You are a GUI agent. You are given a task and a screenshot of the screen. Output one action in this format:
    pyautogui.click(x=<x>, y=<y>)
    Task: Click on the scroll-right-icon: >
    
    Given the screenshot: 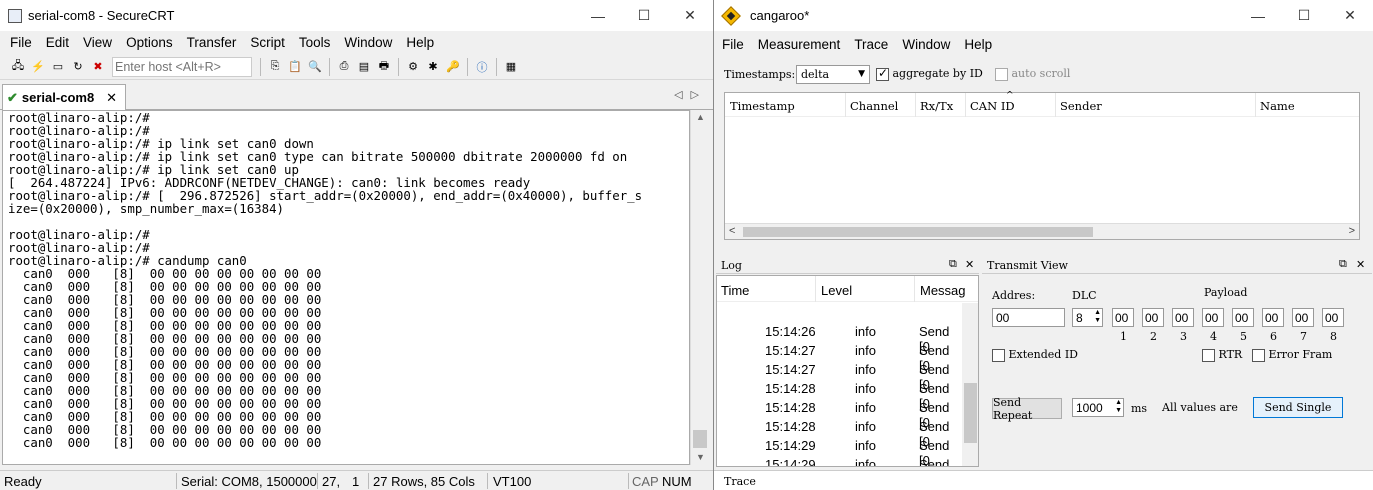 What is the action you would take?
    pyautogui.click(x=1352, y=231)
    